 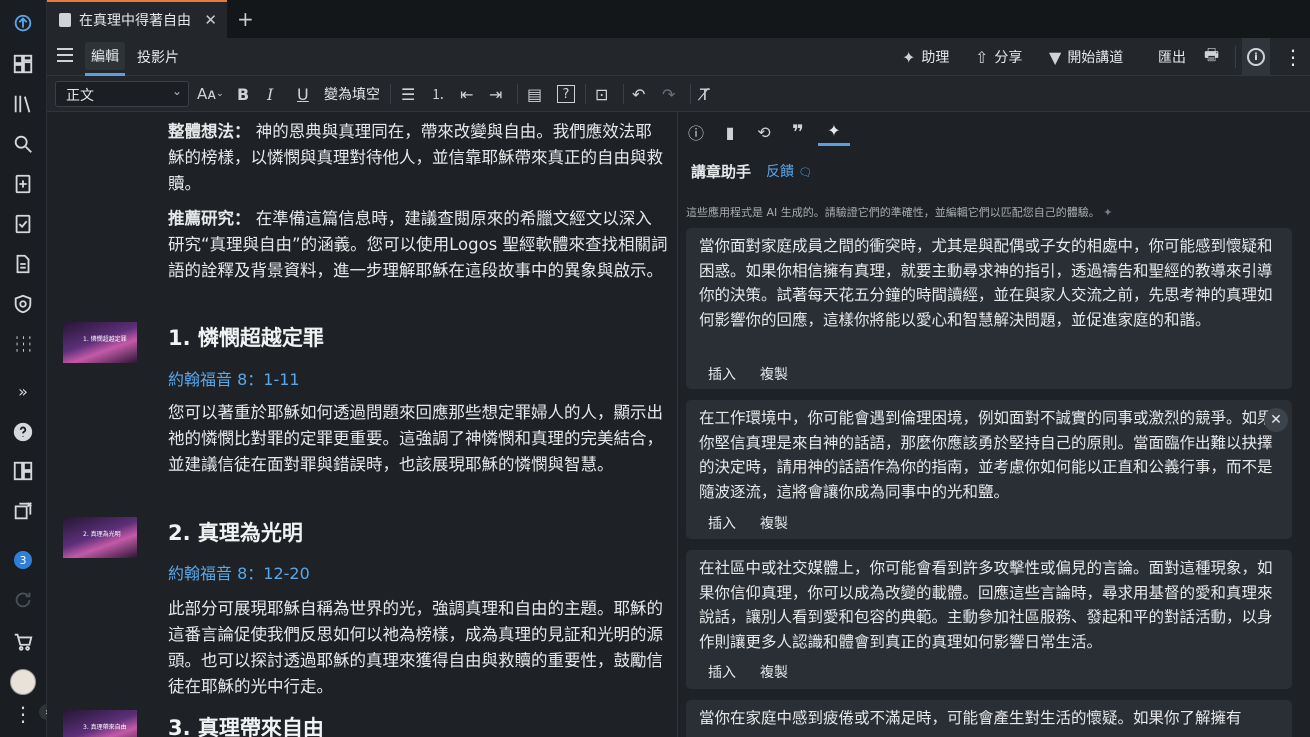 What do you see at coordinates (158, 57) in the screenshot?
I see `mode-slides-tab: 投影片` at bounding box center [158, 57].